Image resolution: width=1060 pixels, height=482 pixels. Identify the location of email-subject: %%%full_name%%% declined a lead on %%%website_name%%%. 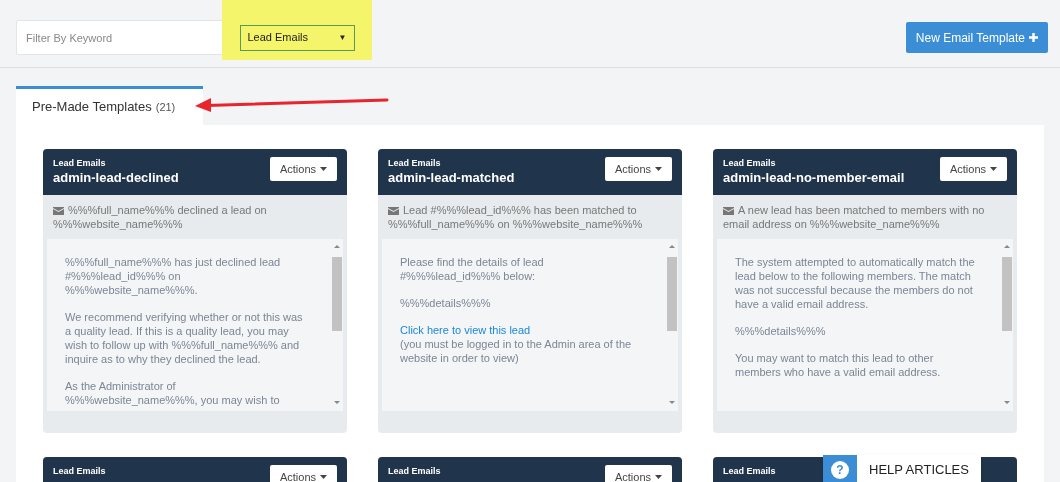
(160, 217).